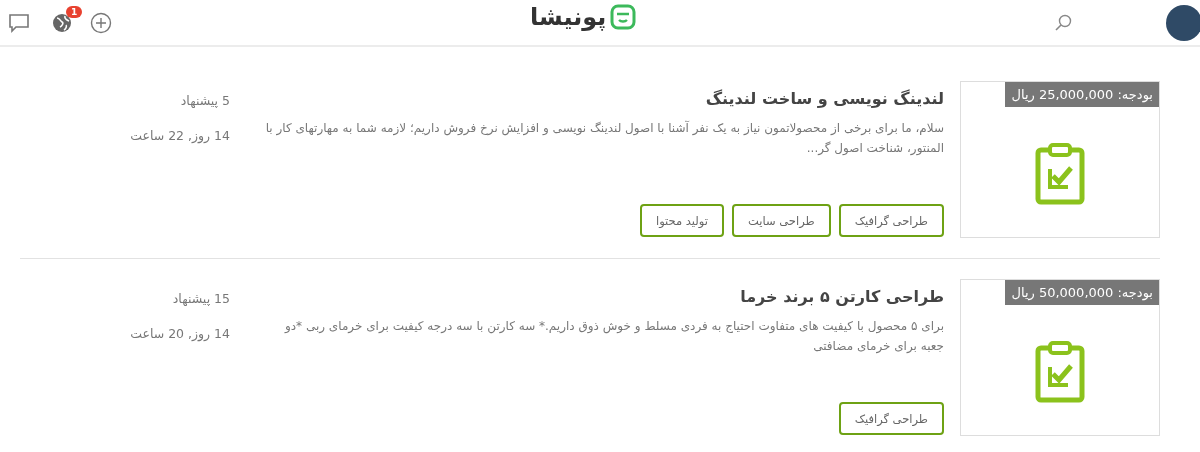 The height and width of the screenshot is (452, 1200). I want to click on bid-count: 5 پیشنهاد, so click(204, 100).